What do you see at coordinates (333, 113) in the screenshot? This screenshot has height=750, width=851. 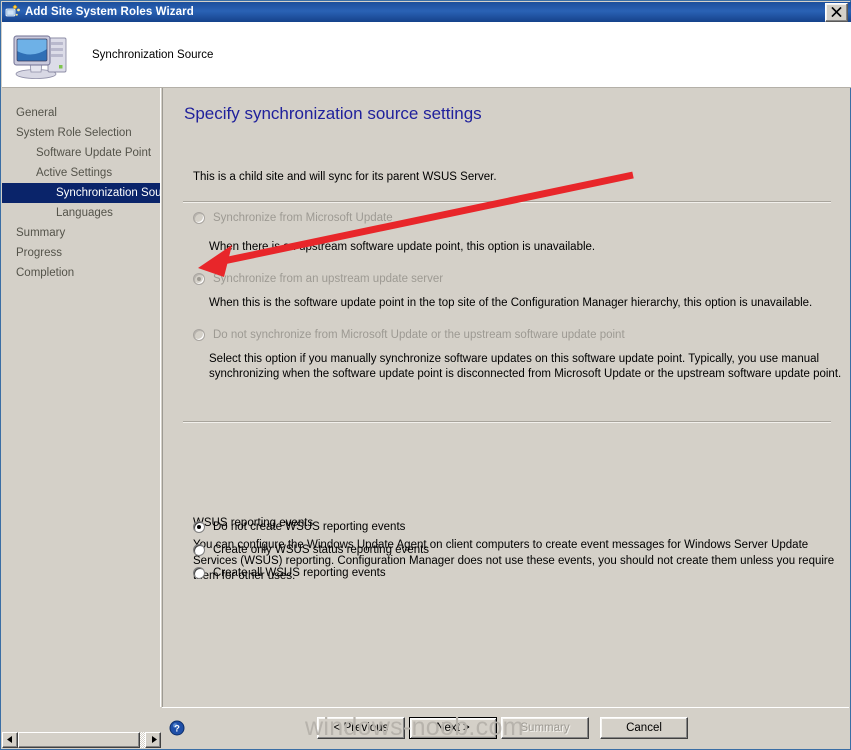 I see `page-title: Specify synchronization source settings` at bounding box center [333, 113].